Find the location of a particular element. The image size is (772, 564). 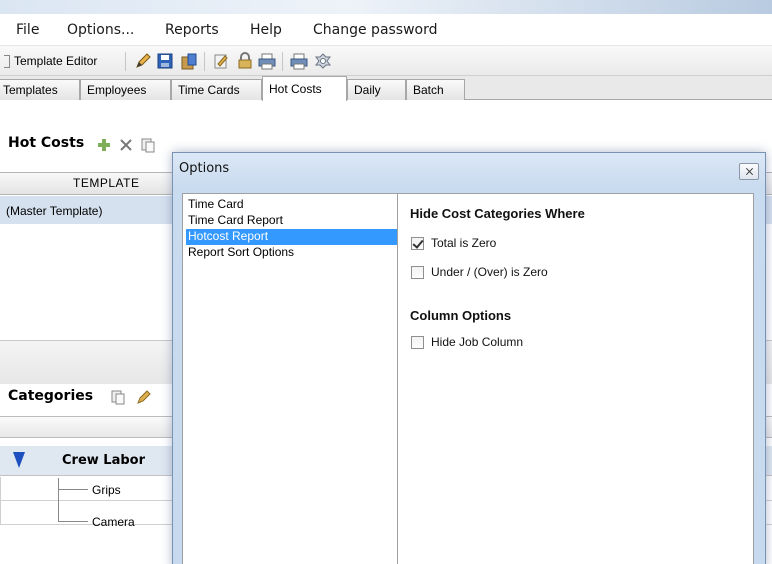

categories-title: Categories is located at coordinates (51, 396).